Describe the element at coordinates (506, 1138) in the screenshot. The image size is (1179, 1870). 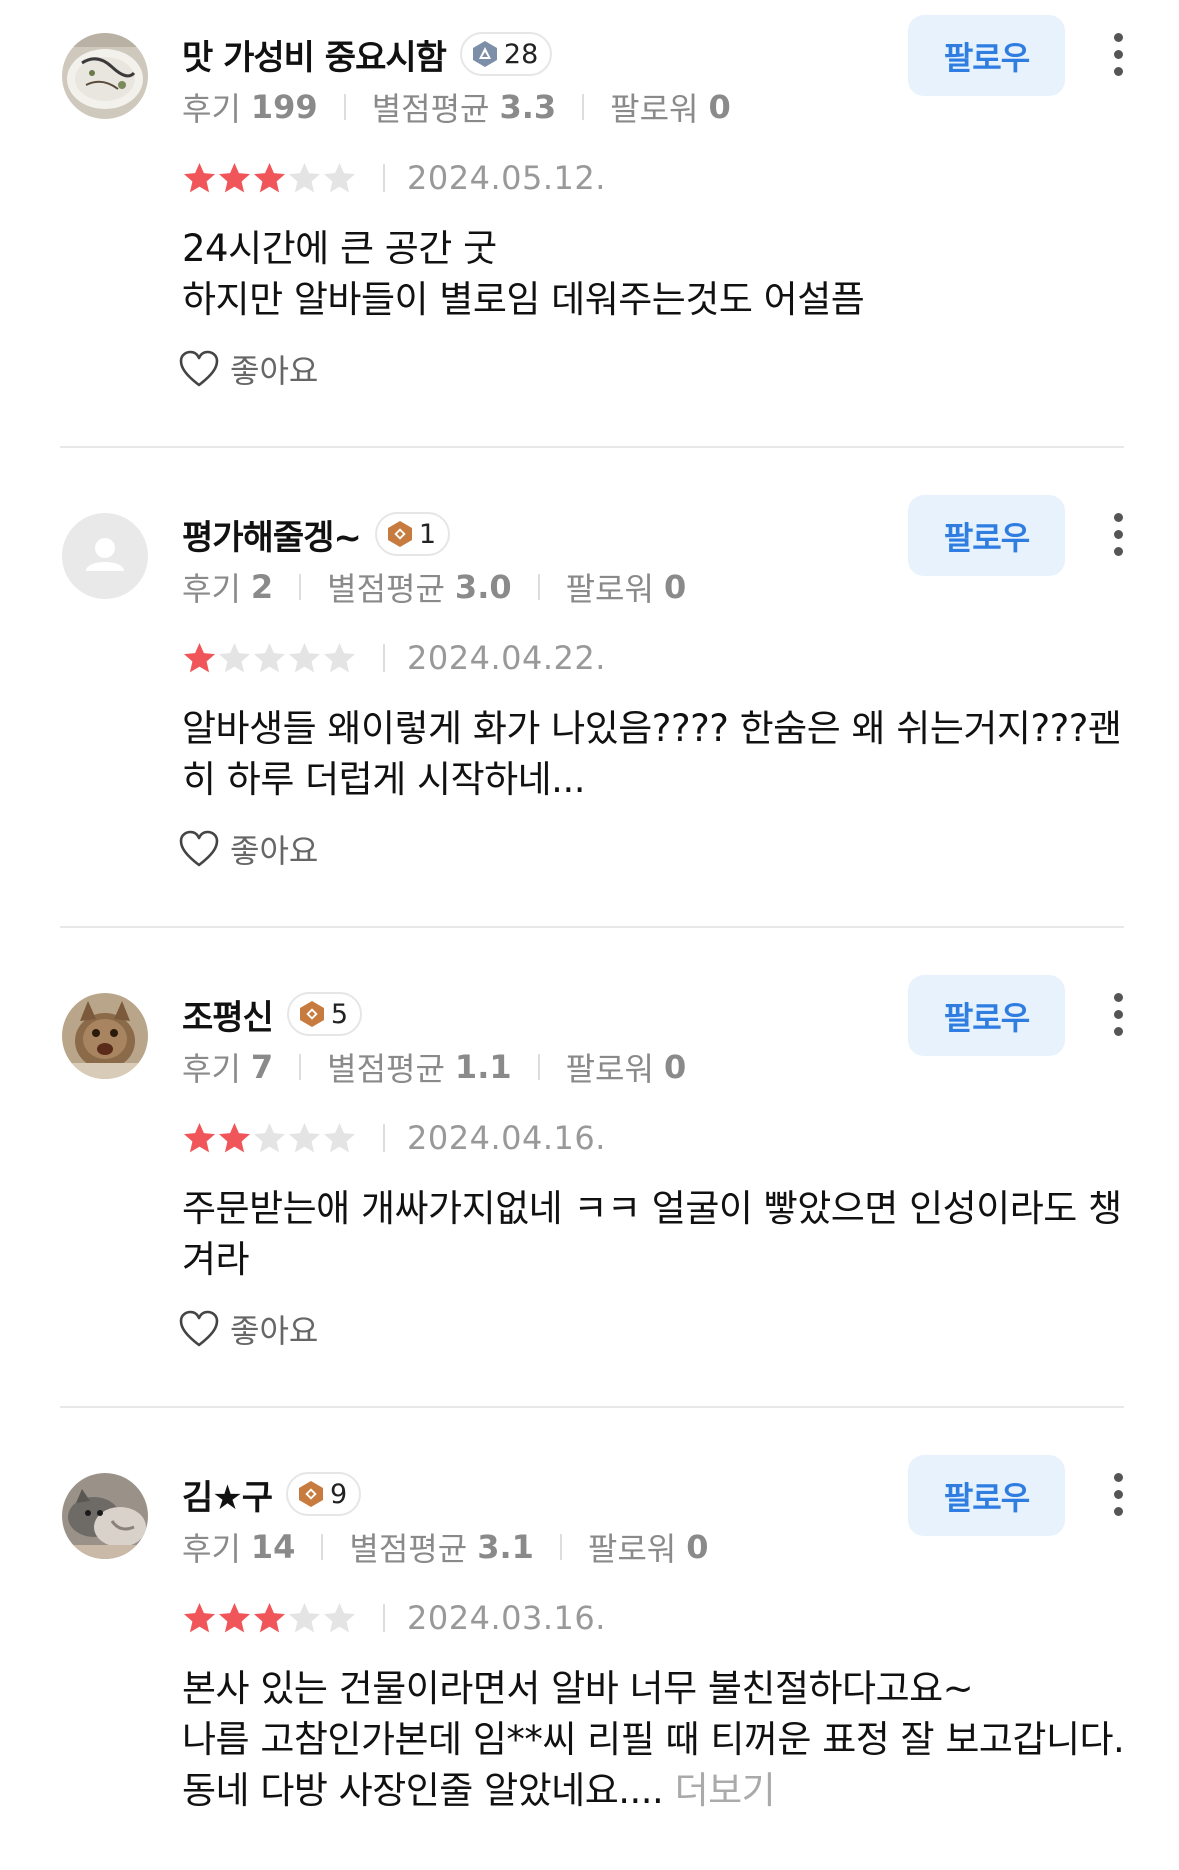
I see `review-date: 2024.04.16.` at that location.